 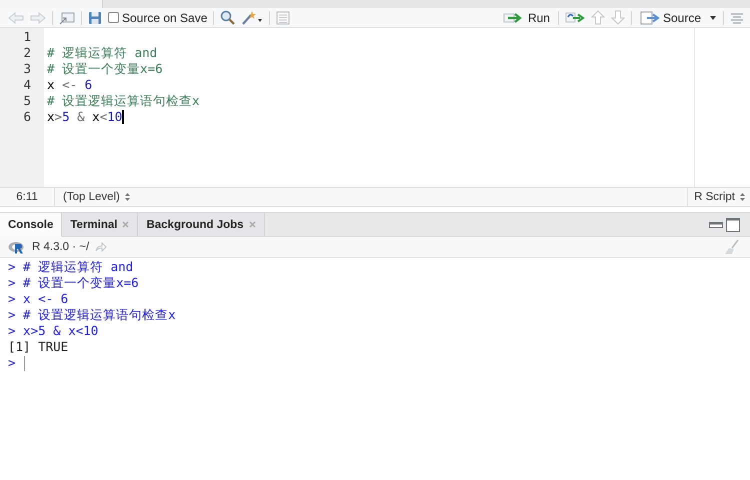 What do you see at coordinates (12, 363) in the screenshot?
I see `console-prompt: >` at bounding box center [12, 363].